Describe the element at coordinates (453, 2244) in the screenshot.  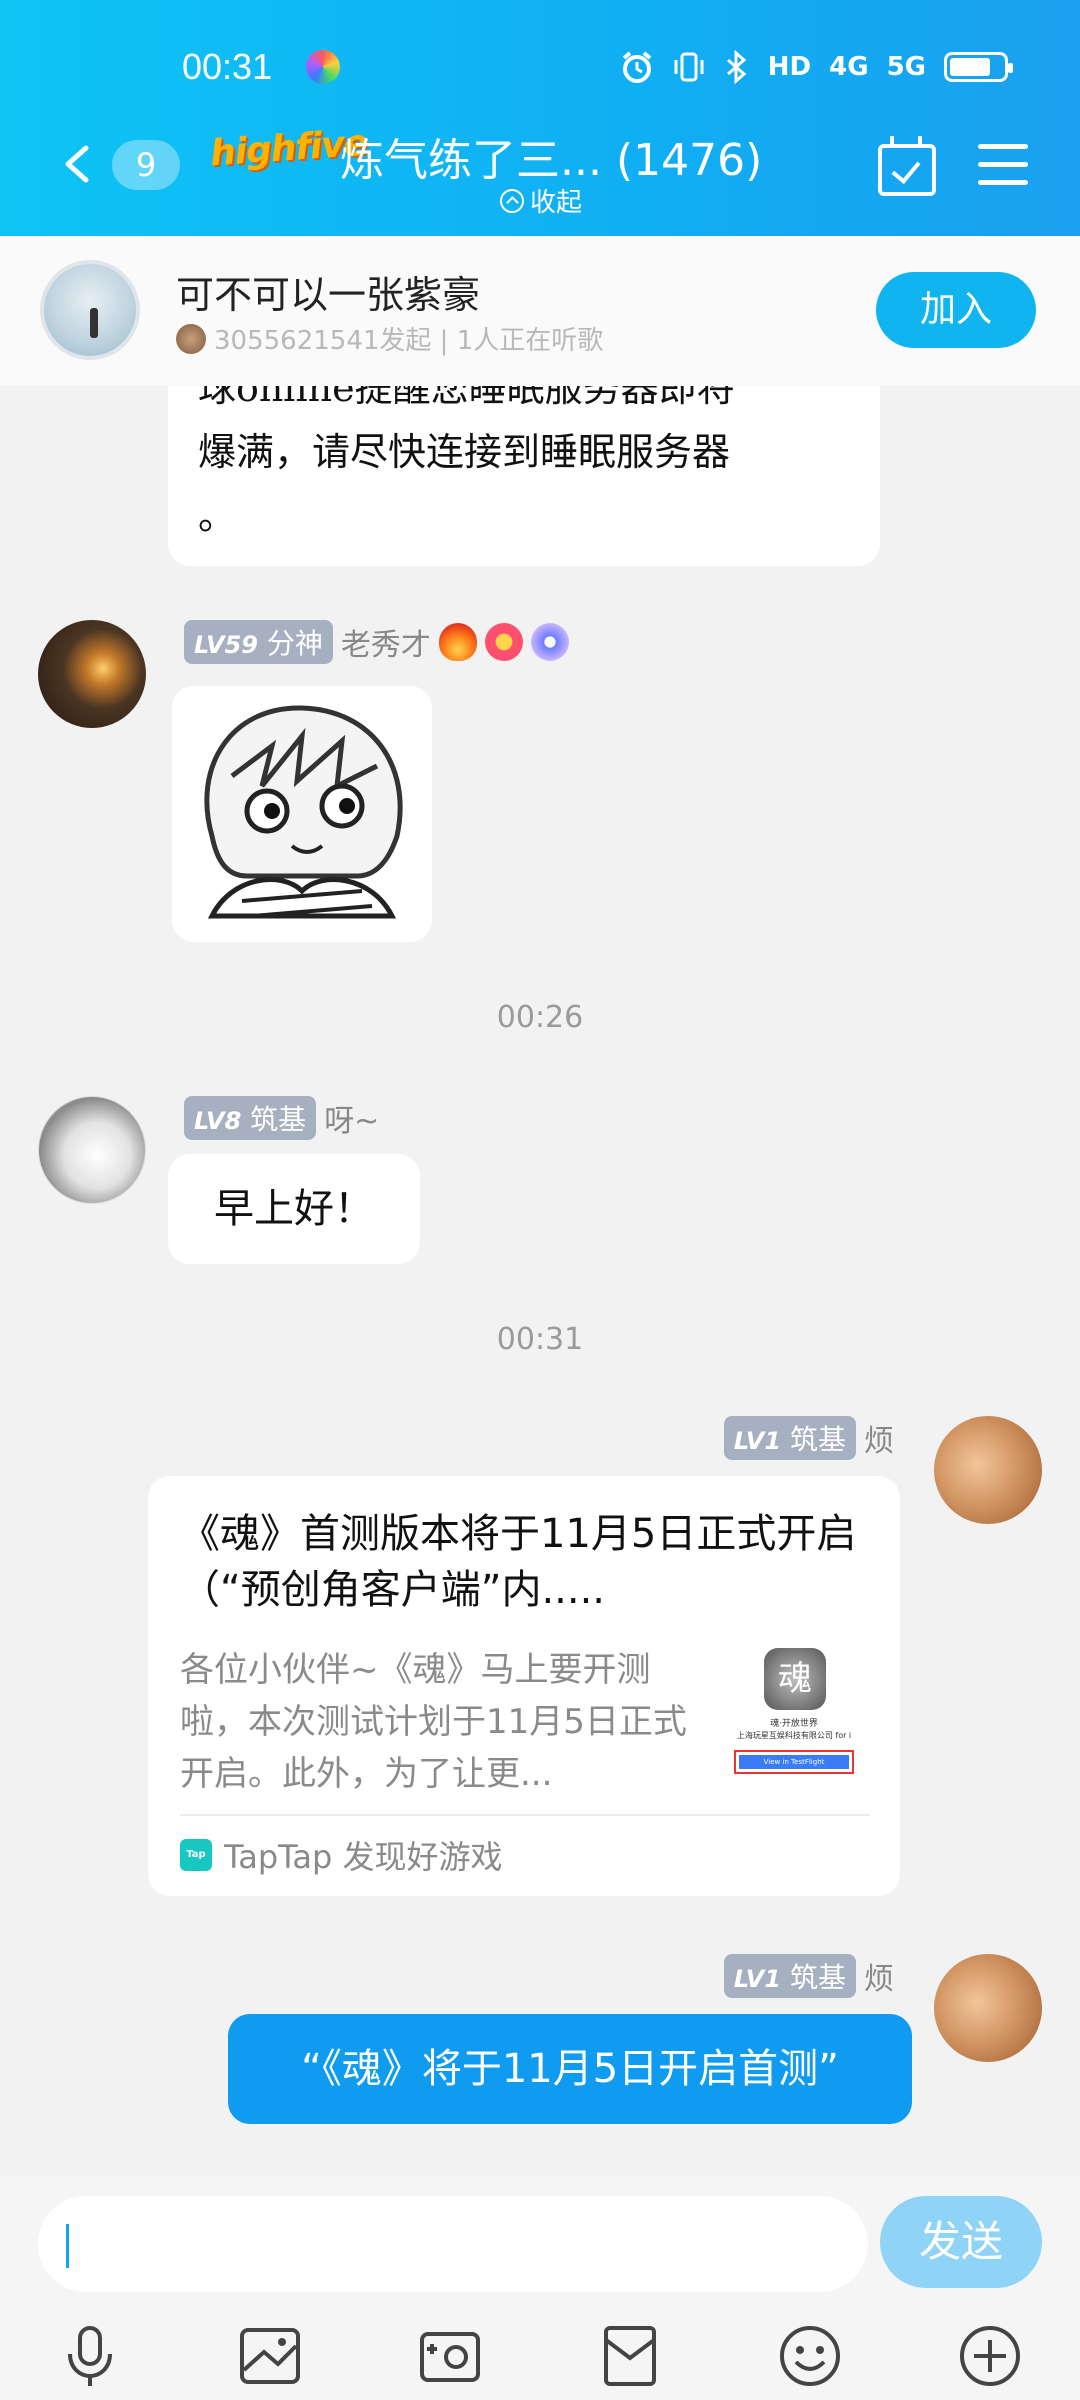
I see `message-input` at that location.